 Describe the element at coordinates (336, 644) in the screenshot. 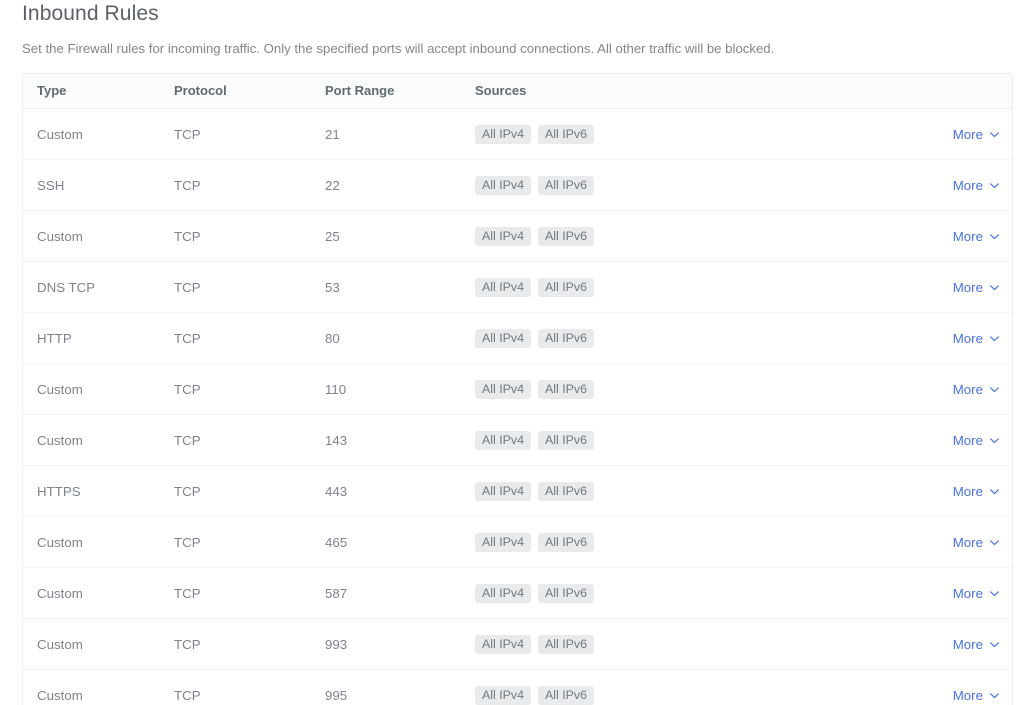

I see `cell-port-range: 993` at that location.